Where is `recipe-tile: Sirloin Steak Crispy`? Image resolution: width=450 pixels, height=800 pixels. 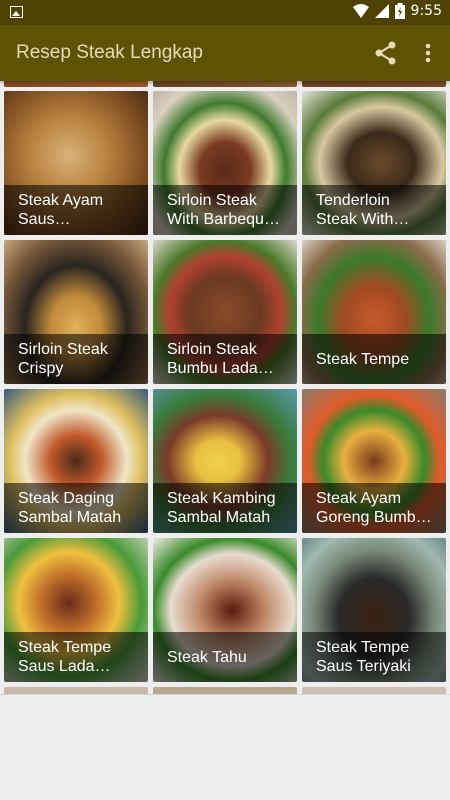 recipe-tile: Sirloin Steak Crispy is located at coordinates (76, 312).